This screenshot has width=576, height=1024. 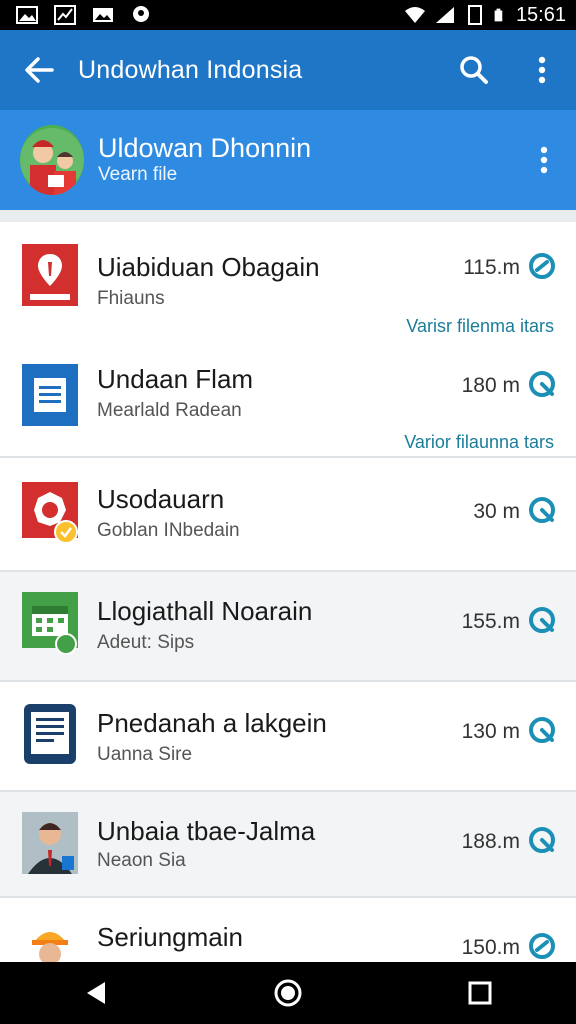 I want to click on nav-back-button, so click(x=96, y=993).